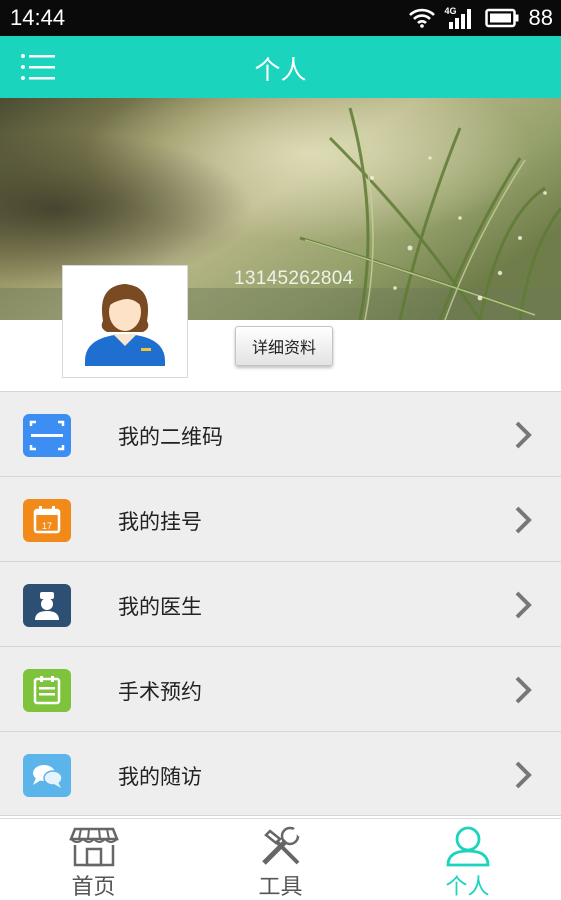  I want to click on avatar-female-icon, so click(125, 325).